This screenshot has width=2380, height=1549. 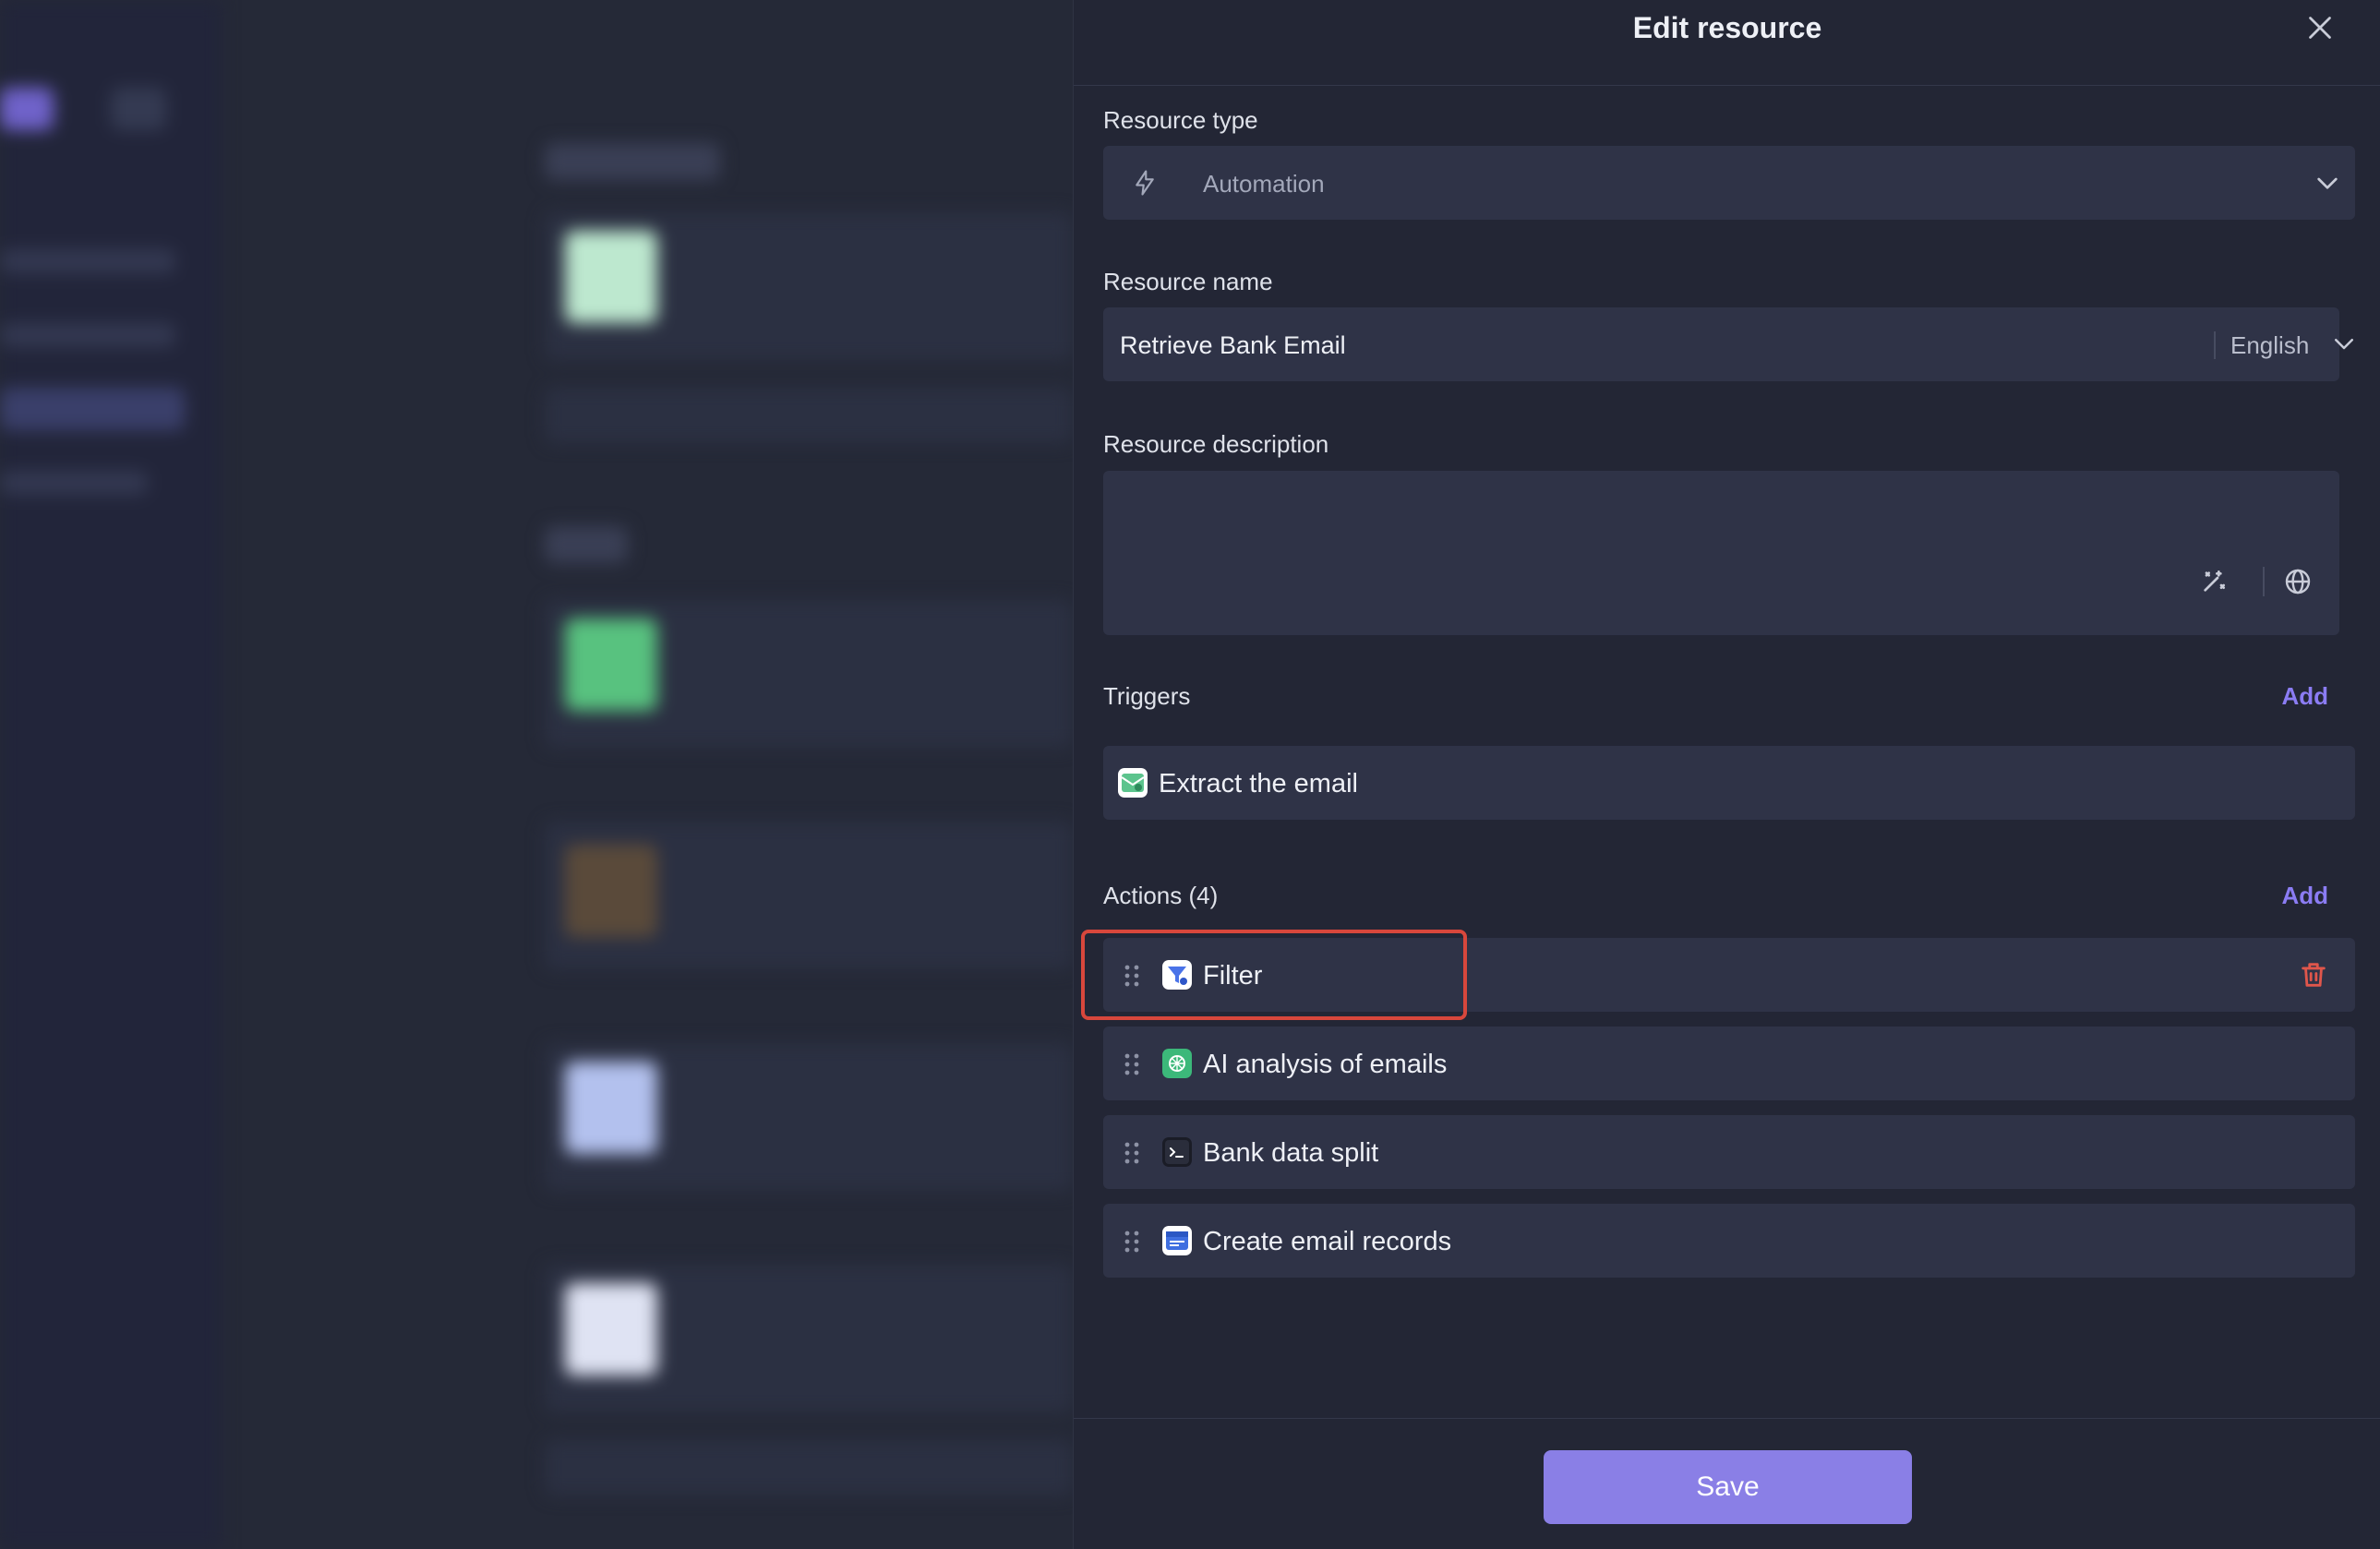 What do you see at coordinates (1216, 444) in the screenshot?
I see `resource-description-label: Resource description` at bounding box center [1216, 444].